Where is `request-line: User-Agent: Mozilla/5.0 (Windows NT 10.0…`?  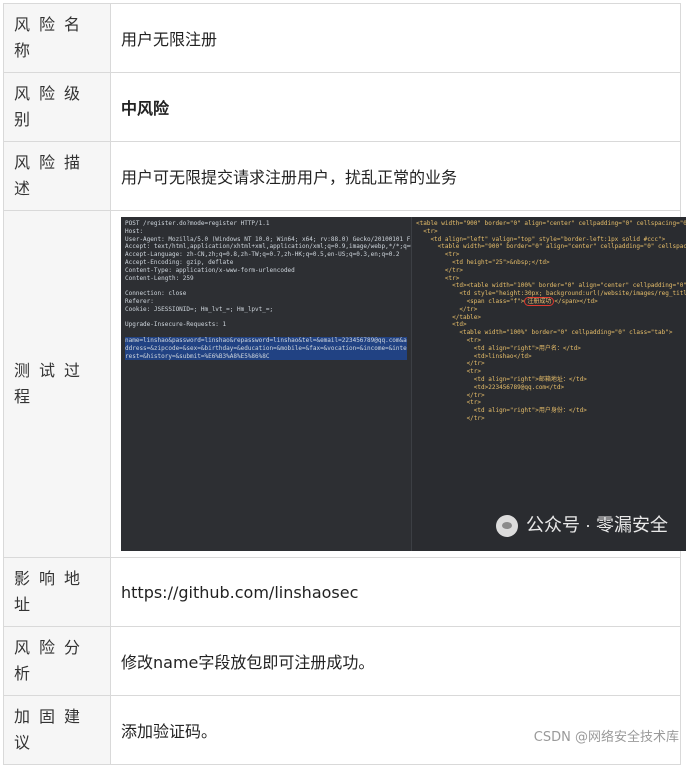 request-line: User-Agent: Mozilla/5.0 (Windows NT 10.0… is located at coordinates (268, 239).